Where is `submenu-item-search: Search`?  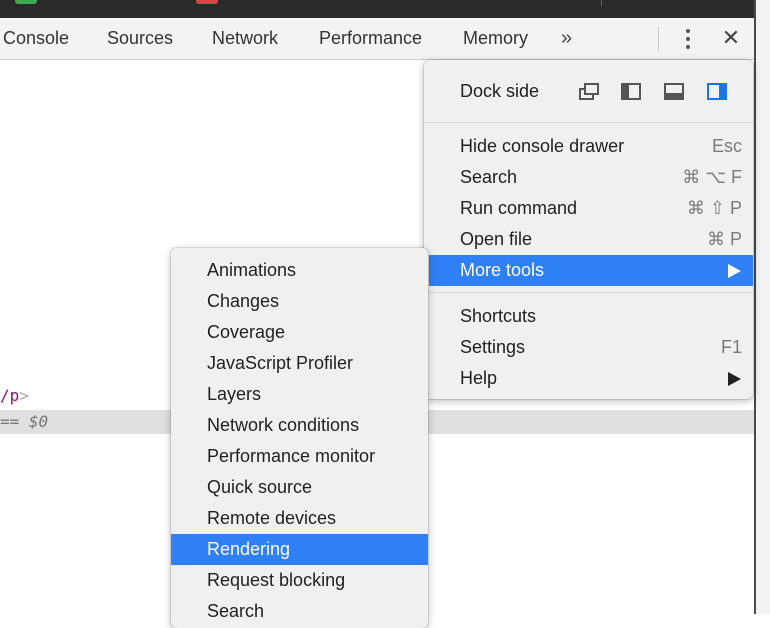 submenu-item-search: Search is located at coordinates (299, 611).